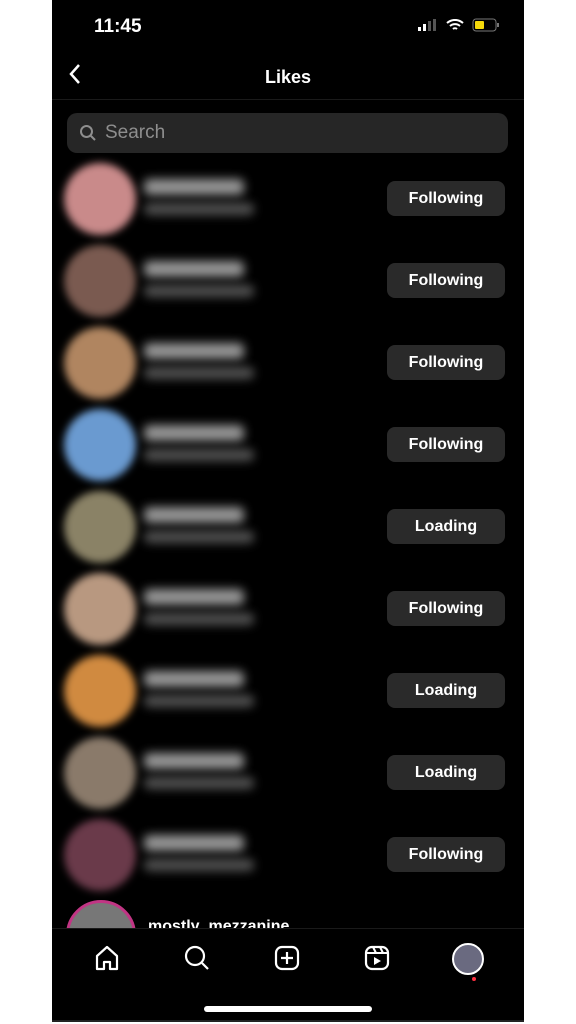  I want to click on profile-avatar, so click(468, 959).